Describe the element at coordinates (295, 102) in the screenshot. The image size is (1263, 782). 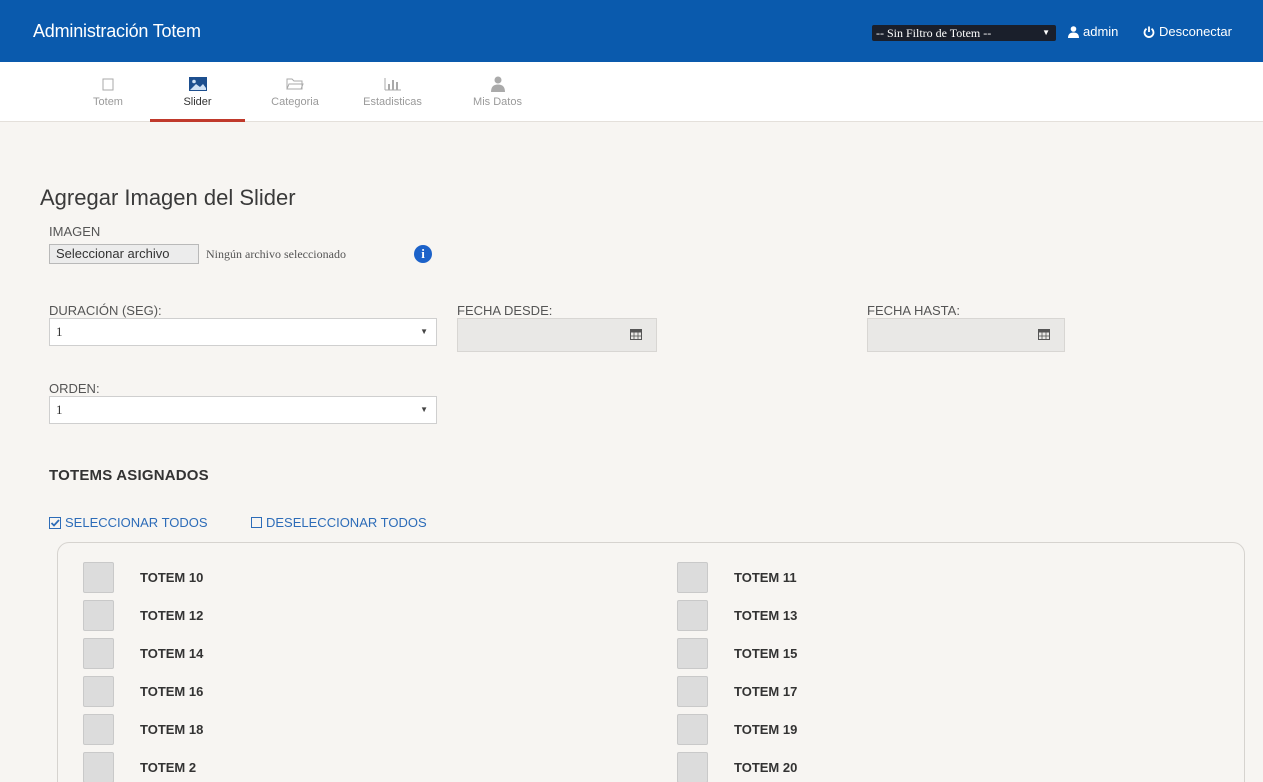
I see `tab-label: Categoria` at that location.